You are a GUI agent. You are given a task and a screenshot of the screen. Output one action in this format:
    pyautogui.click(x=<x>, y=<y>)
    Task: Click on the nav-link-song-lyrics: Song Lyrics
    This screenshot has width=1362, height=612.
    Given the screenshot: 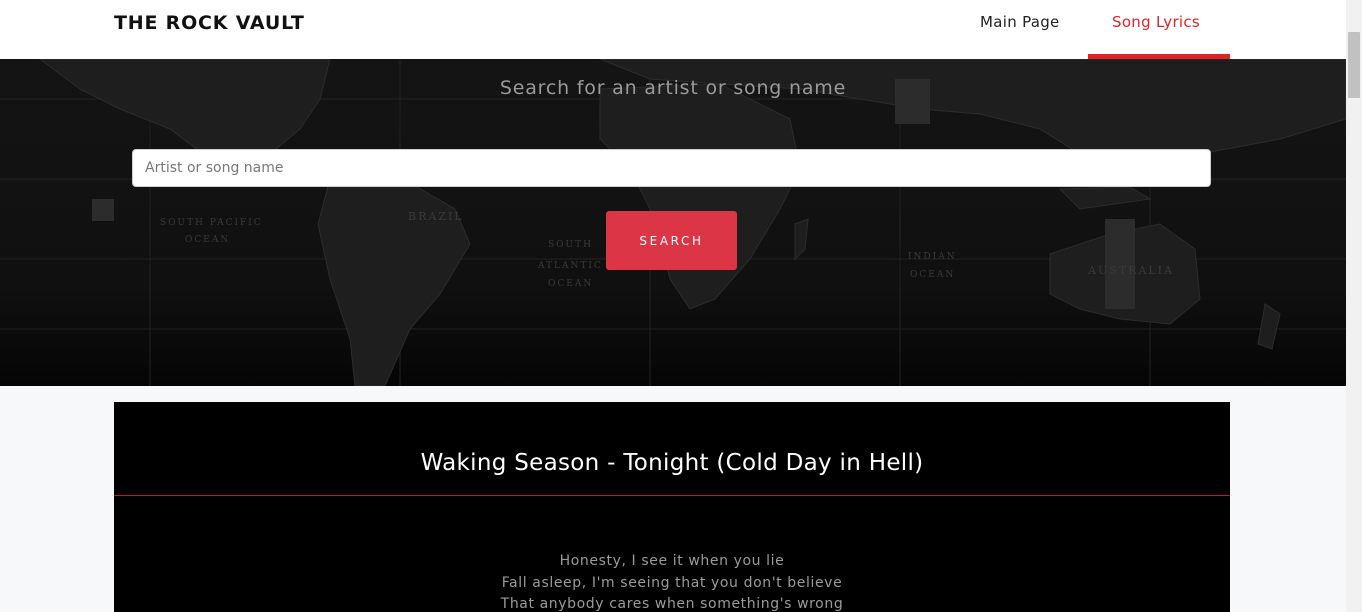 What is the action you would take?
    pyautogui.click(x=1156, y=22)
    